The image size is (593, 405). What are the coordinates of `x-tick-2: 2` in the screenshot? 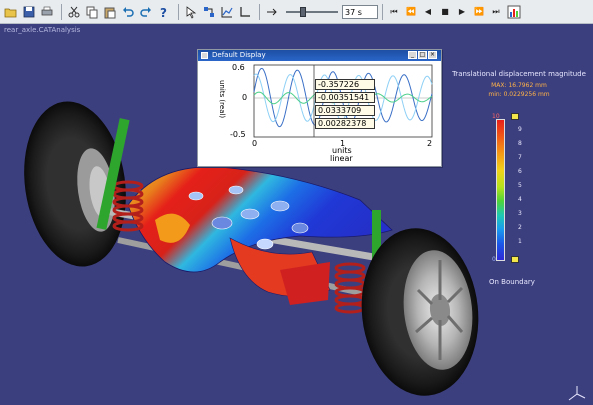 It's located at (430, 143).